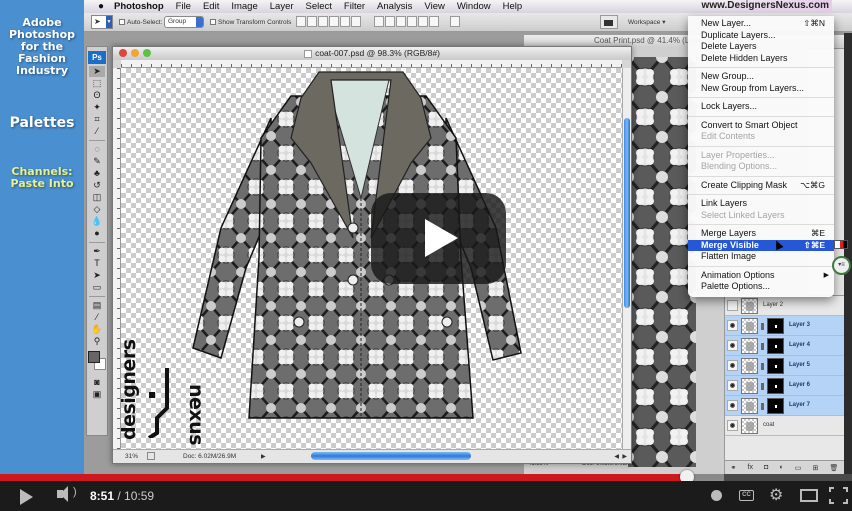  I want to click on menu-help: Help, so click(513, 6).